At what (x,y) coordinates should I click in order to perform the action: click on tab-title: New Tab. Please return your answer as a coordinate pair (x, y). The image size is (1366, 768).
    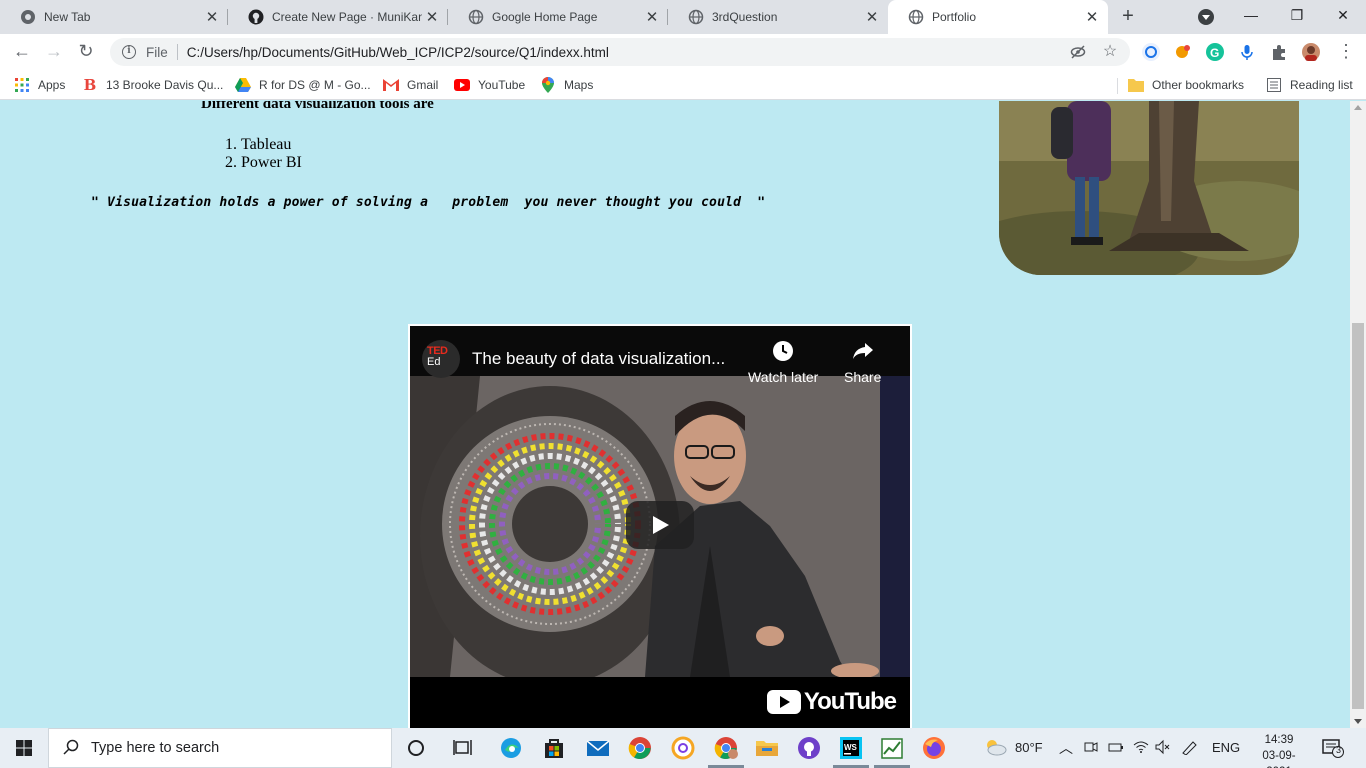
    Looking at the image, I should click on (67, 17).